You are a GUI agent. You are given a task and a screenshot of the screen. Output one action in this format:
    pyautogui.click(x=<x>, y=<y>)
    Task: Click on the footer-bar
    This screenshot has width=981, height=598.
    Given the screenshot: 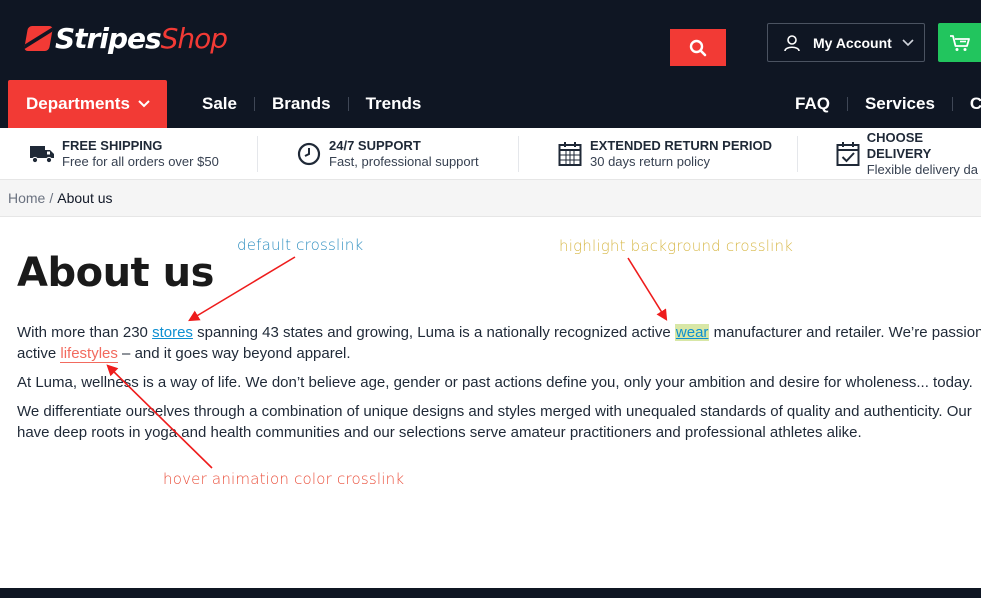 What is the action you would take?
    pyautogui.click(x=490, y=593)
    